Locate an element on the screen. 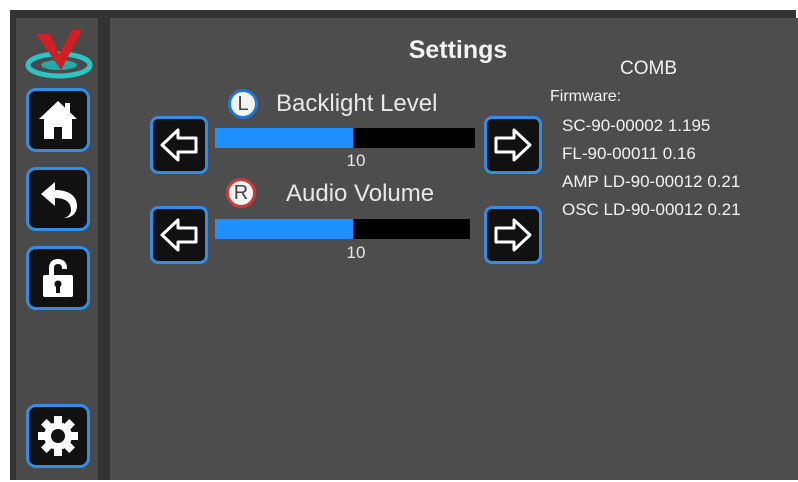 This screenshot has width=798, height=482. firmware-line: AMP LD-90-00012 0.21 is located at coordinates (651, 181).